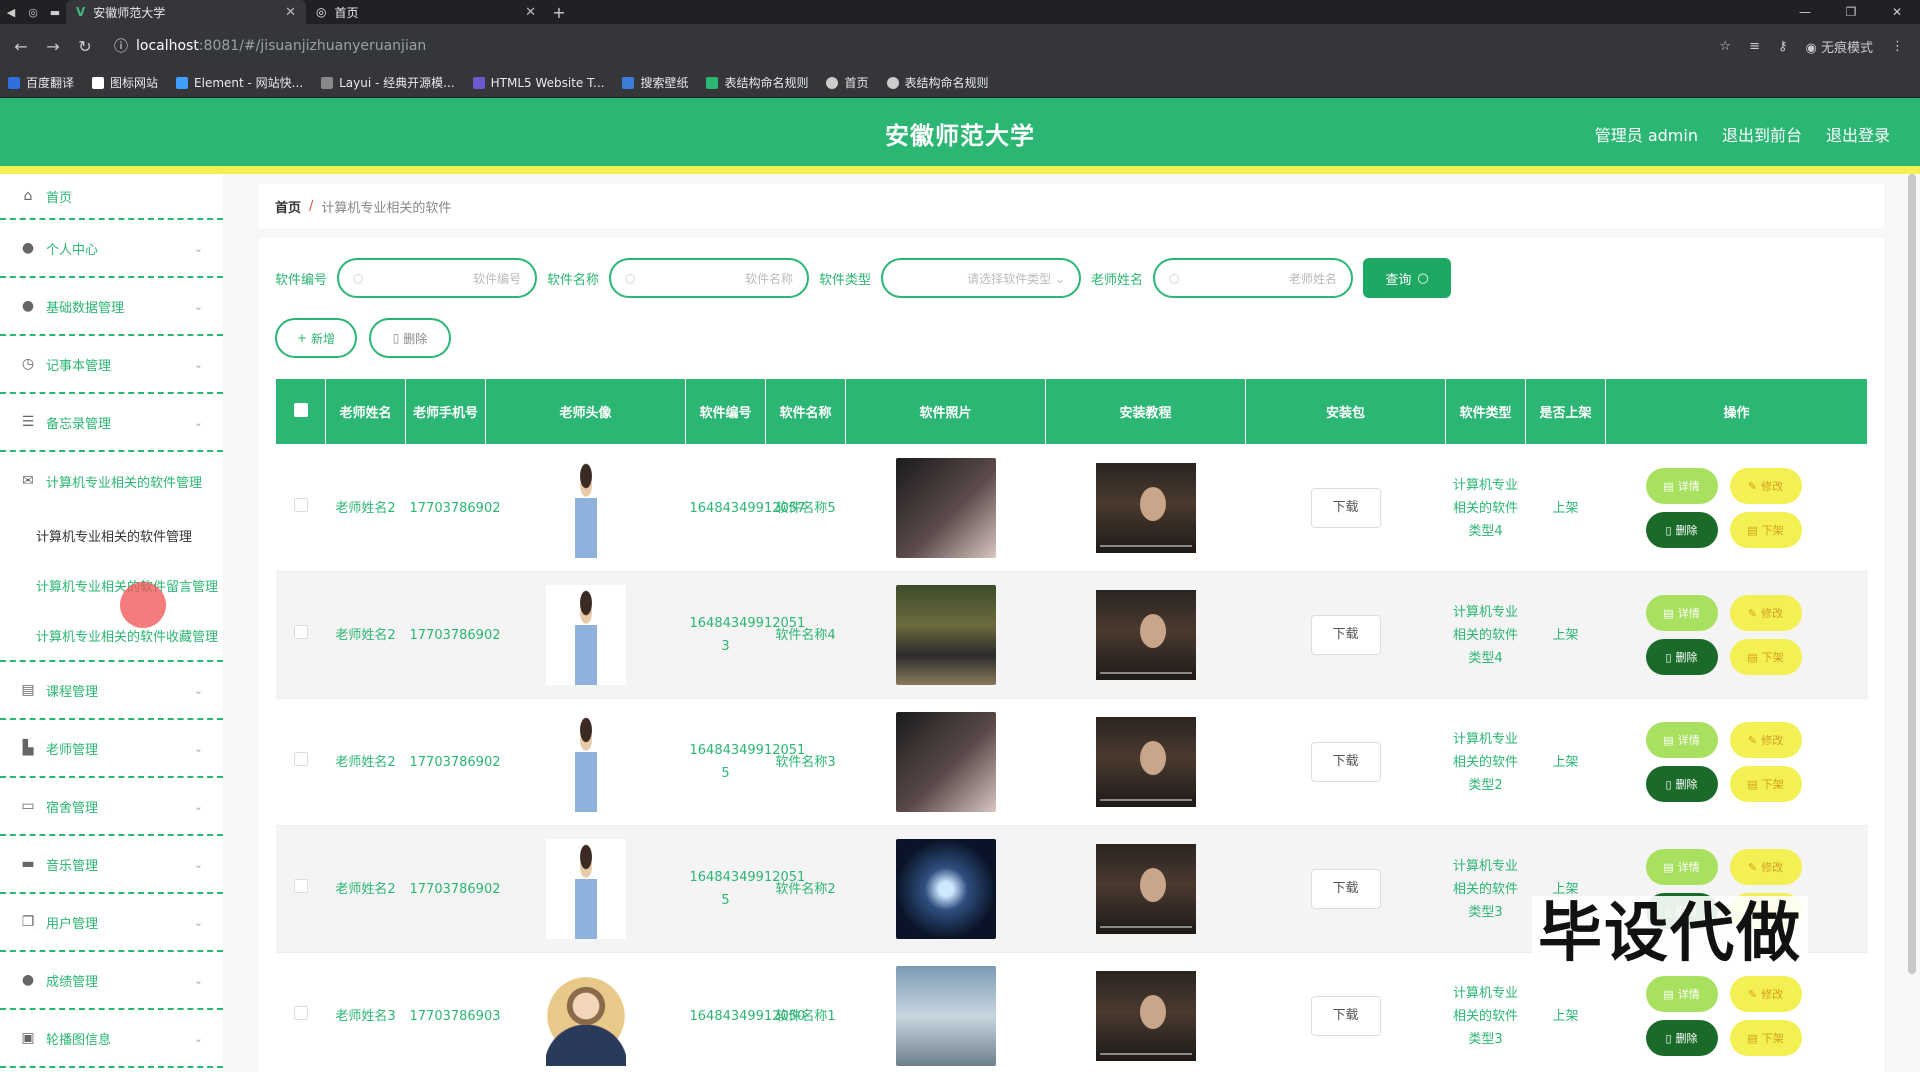 This screenshot has width=1920, height=1072. I want to click on close-window-icon: ✕, so click(1897, 12).